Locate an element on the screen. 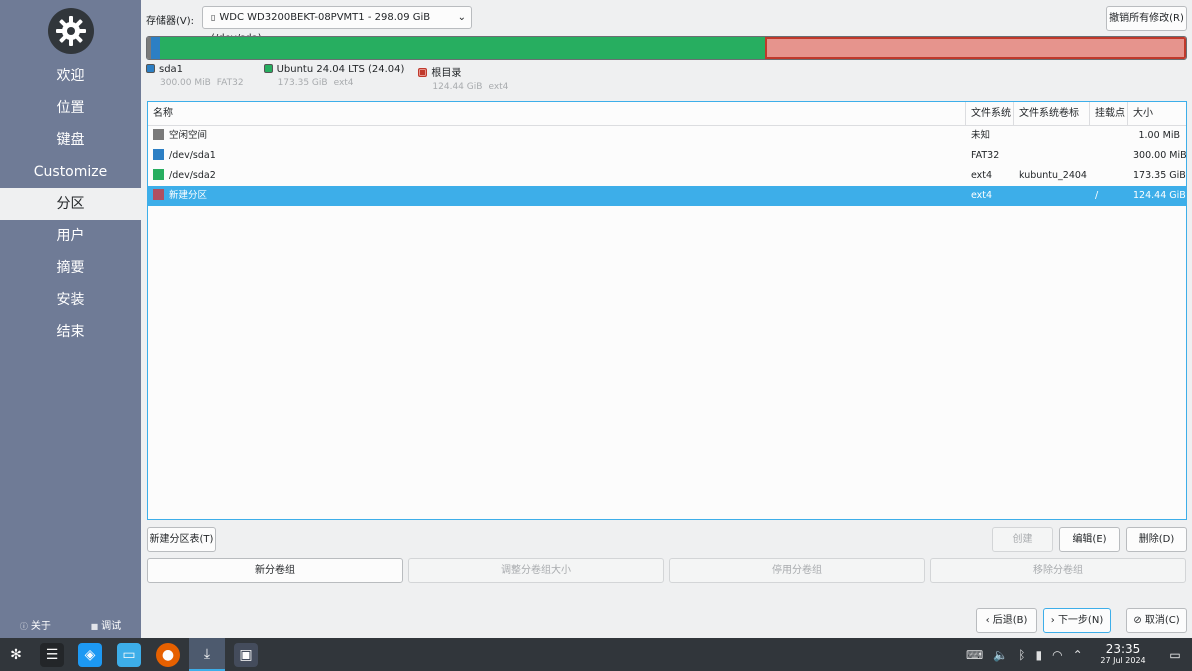  legend-name: Ubuntu 24.04 LTS (24.04) is located at coordinates (340, 69).